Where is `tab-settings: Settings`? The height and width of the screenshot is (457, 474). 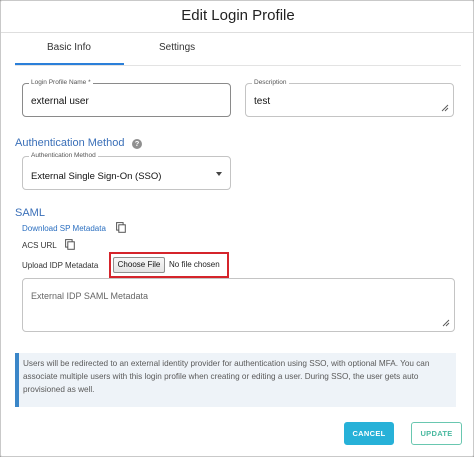
tab-settings: Settings is located at coordinates (177, 47).